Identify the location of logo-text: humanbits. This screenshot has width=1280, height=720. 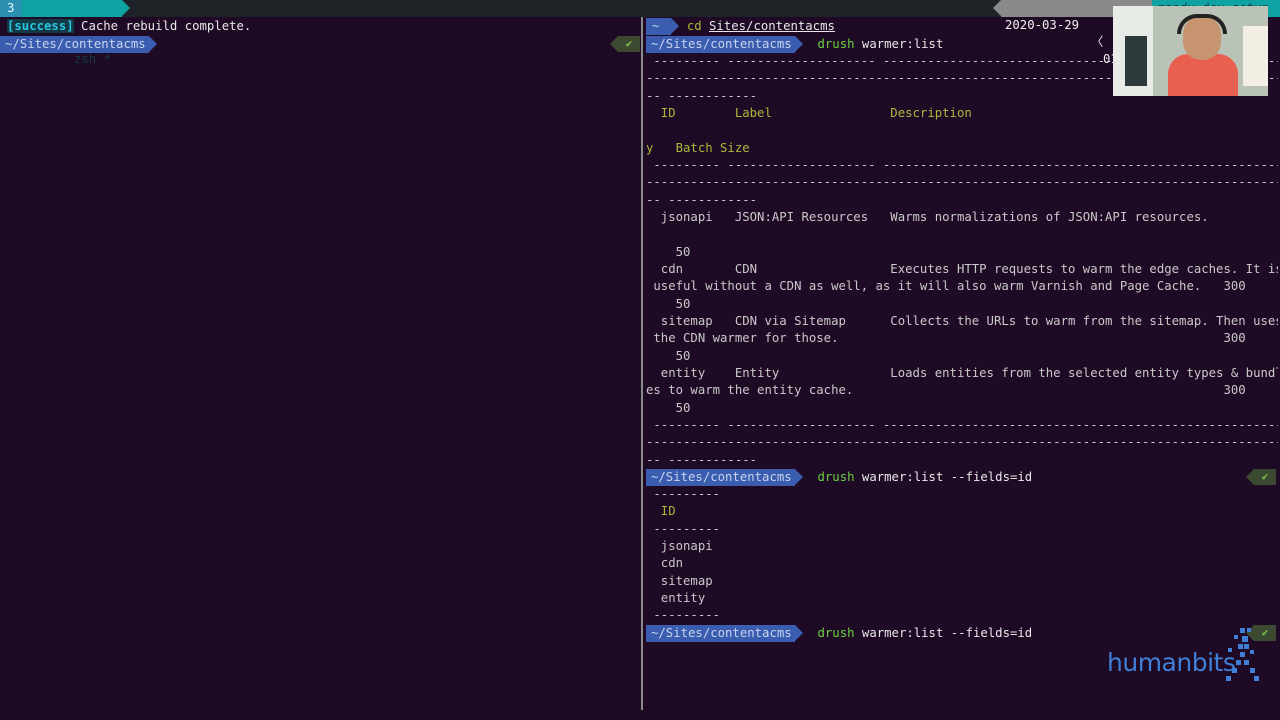
(1171, 662).